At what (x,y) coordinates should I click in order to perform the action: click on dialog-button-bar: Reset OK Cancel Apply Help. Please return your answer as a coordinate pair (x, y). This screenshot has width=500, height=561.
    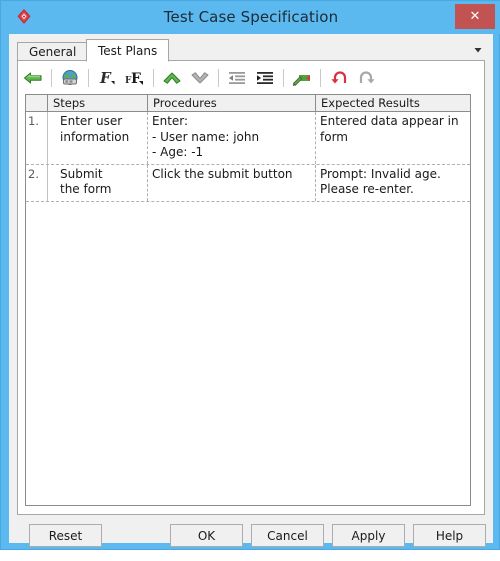
    Looking at the image, I should click on (258, 541).